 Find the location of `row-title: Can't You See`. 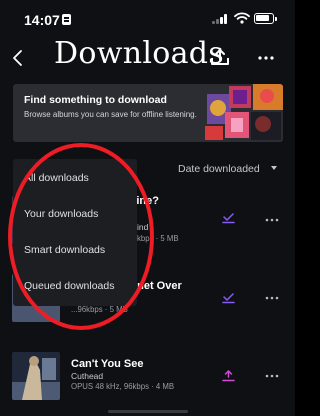

row-title: Can't You See is located at coordinates (107, 364).